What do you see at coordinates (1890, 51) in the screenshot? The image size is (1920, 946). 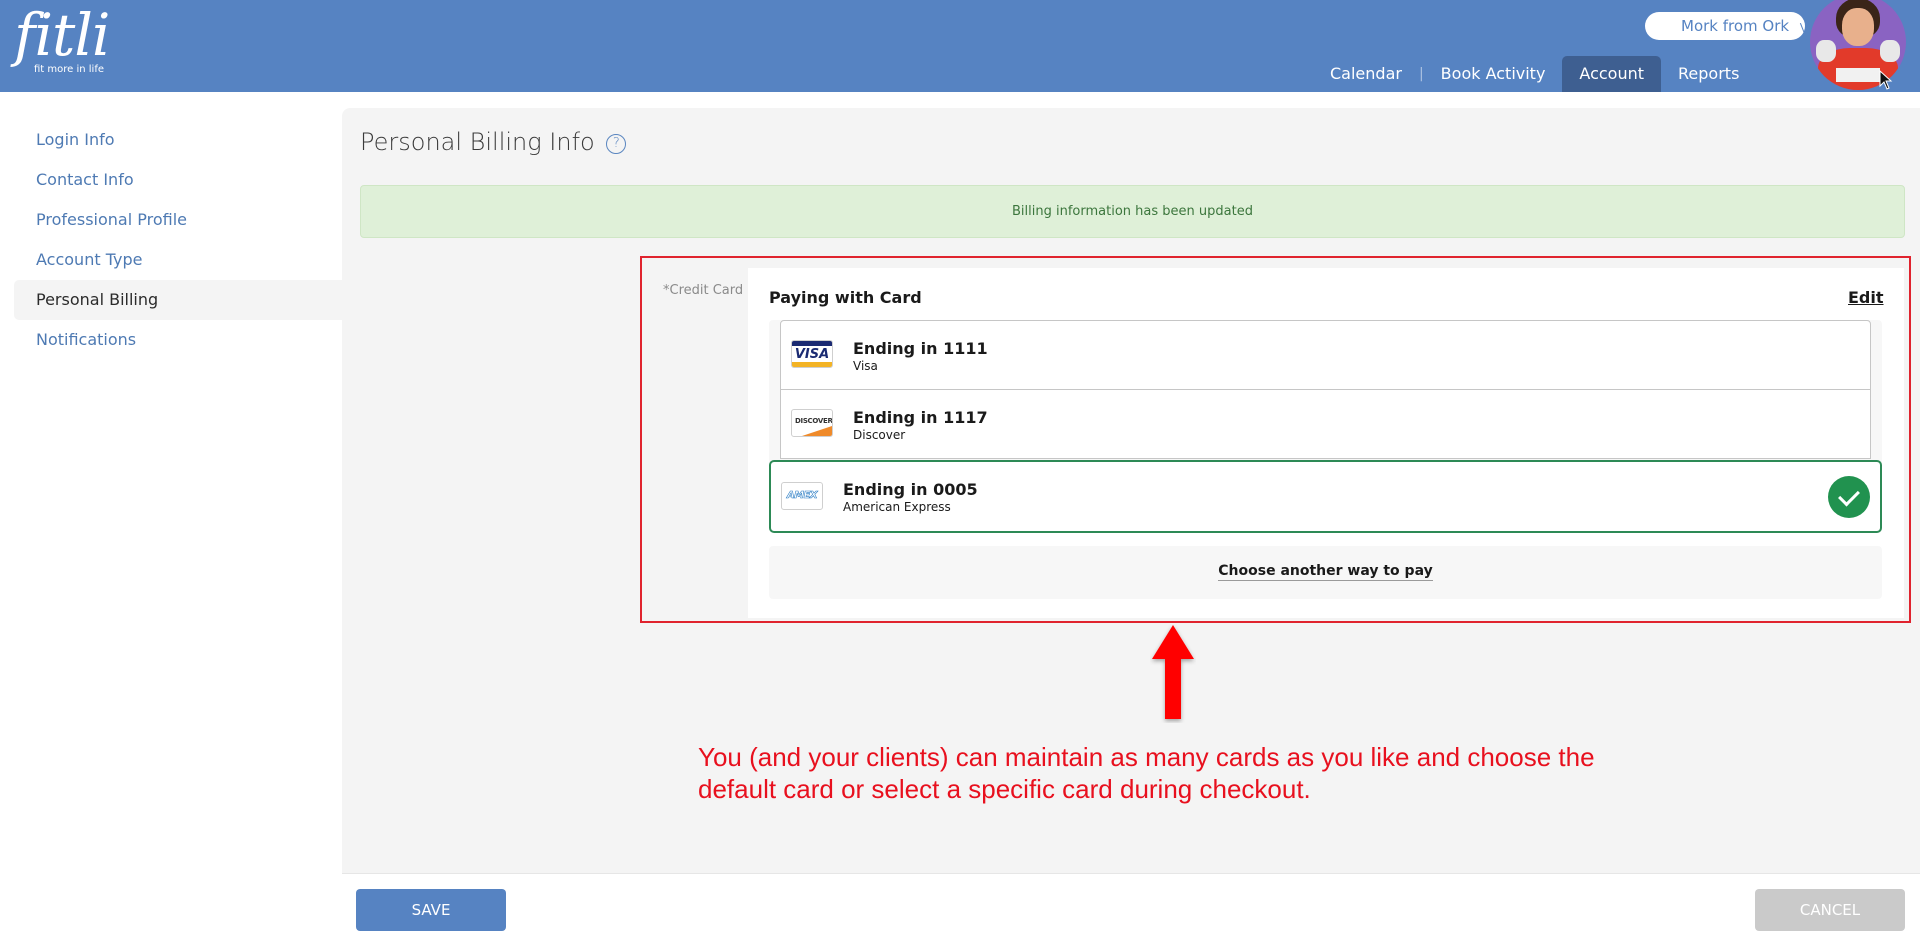 I see `avatar-glove-right` at bounding box center [1890, 51].